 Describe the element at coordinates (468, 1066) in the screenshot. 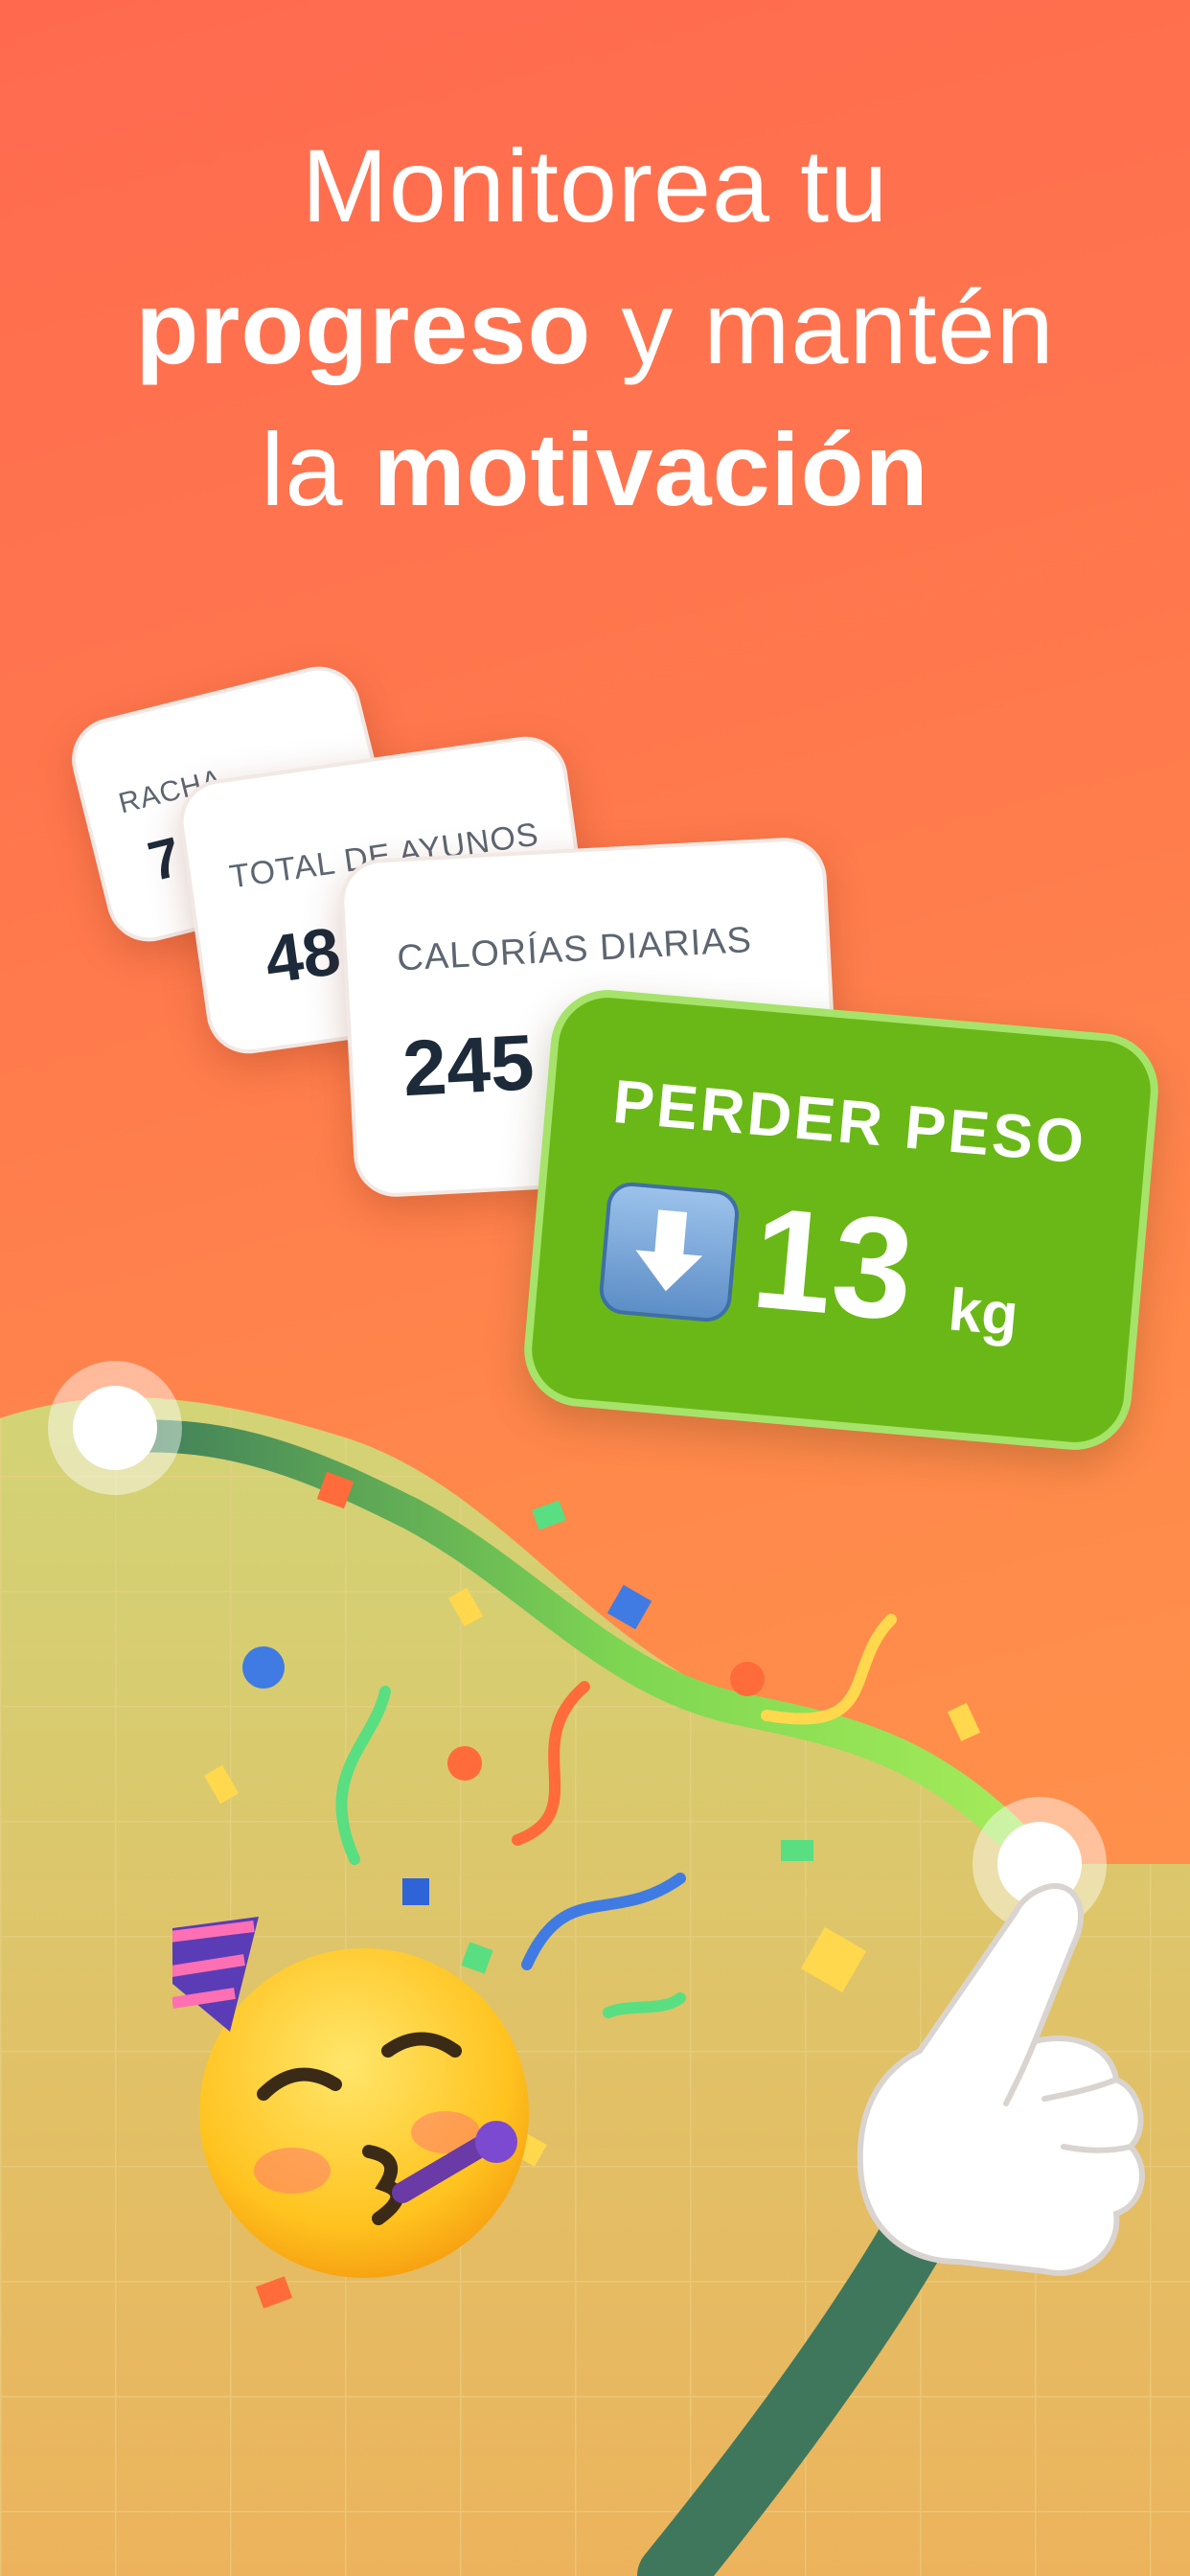

I see `daily-calories-value: 245` at that location.